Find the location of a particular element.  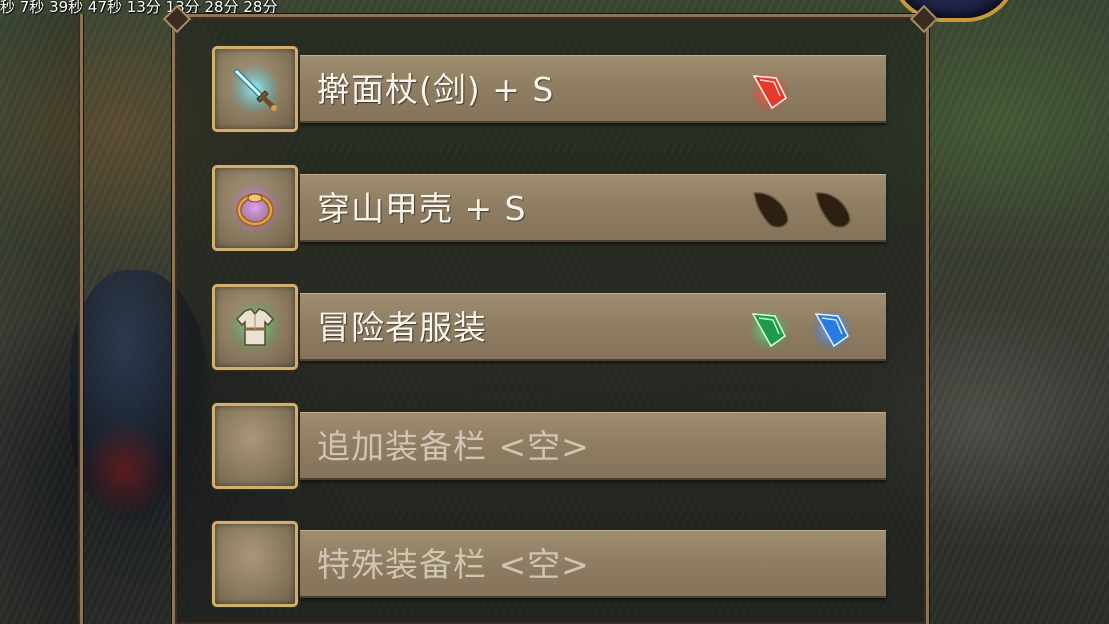

equipment-slot-clothing: 冒险者服装 is located at coordinates (549, 327).